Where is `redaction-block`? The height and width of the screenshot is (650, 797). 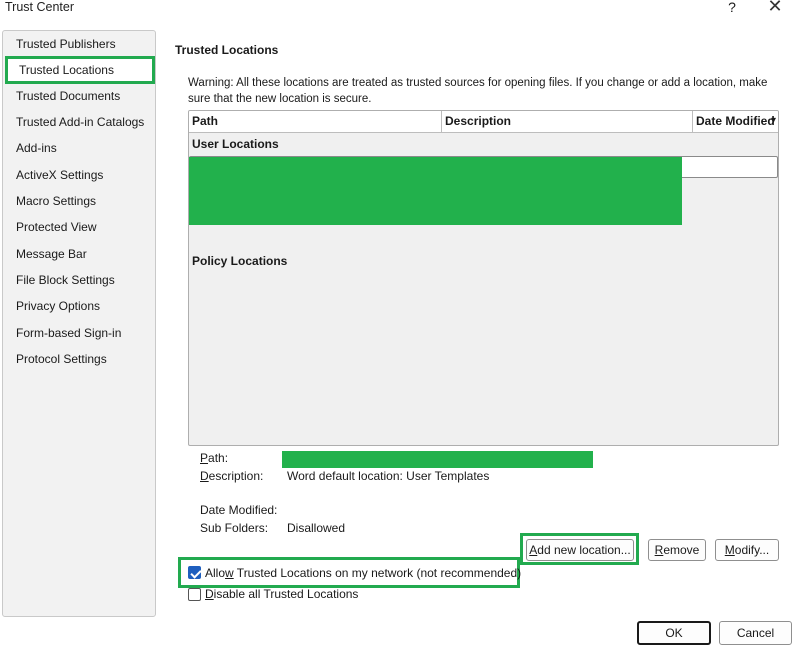 redaction-block is located at coordinates (435, 191).